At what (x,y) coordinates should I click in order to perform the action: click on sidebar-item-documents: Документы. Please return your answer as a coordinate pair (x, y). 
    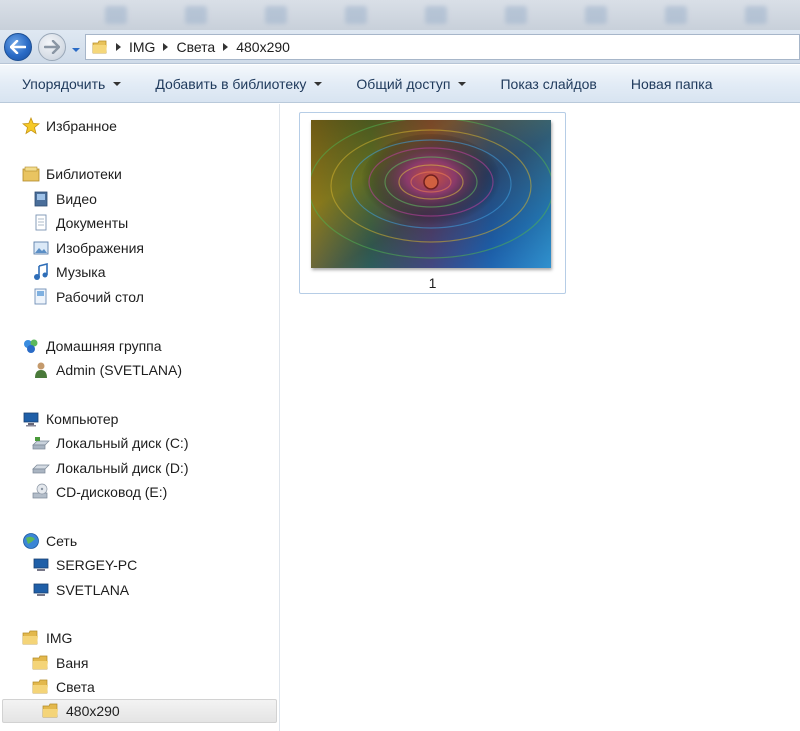
    Looking at the image, I should click on (80, 223).